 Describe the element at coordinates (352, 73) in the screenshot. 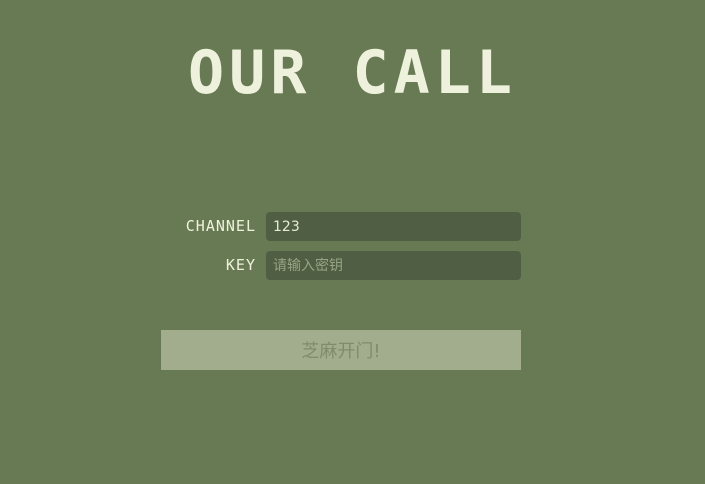

I see `app-title: OUR CALL` at that location.